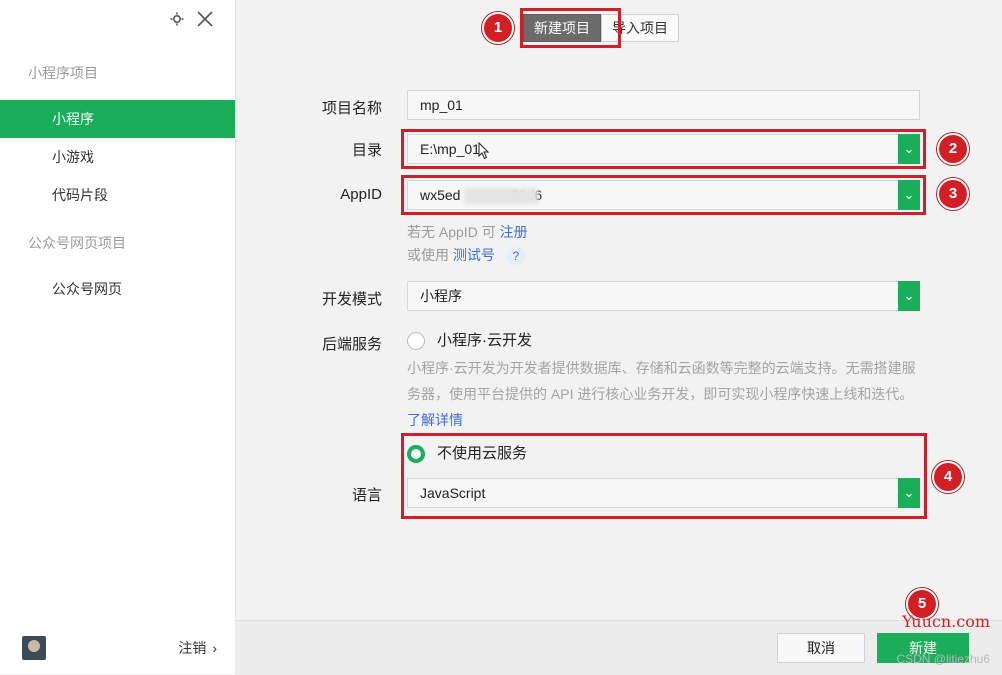  Describe the element at coordinates (361, 194) in the screenshot. I see `appid-label: AppID` at that location.